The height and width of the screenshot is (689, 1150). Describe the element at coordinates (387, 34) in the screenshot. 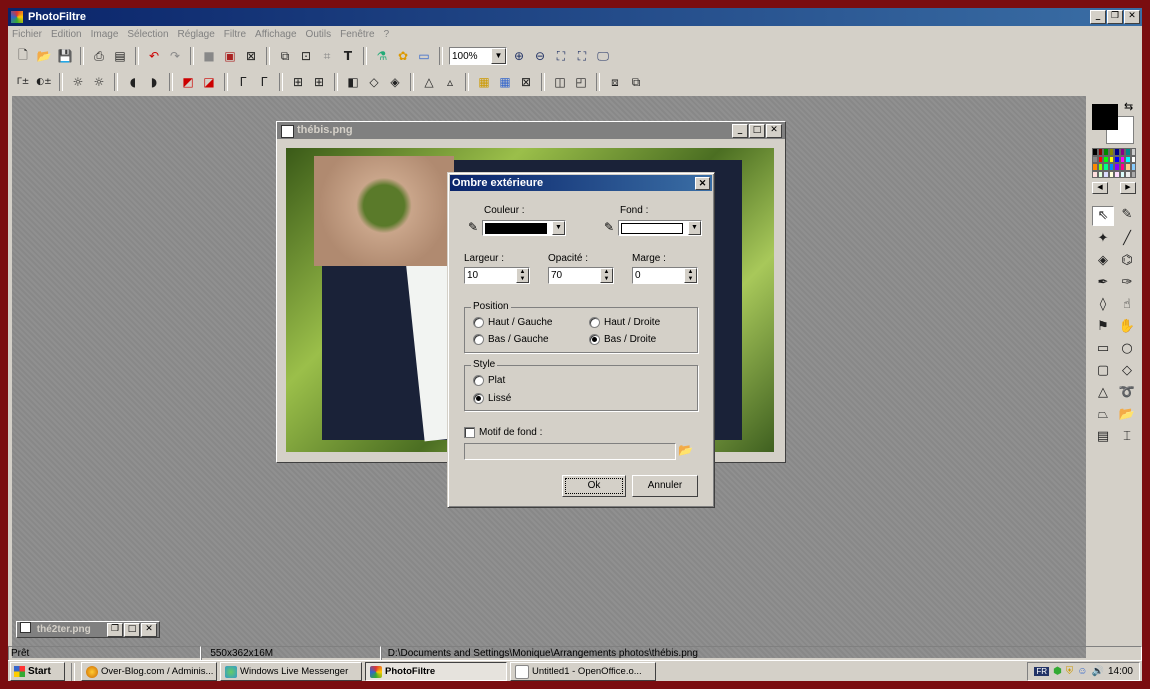

I see `menu-help: ?` at that location.